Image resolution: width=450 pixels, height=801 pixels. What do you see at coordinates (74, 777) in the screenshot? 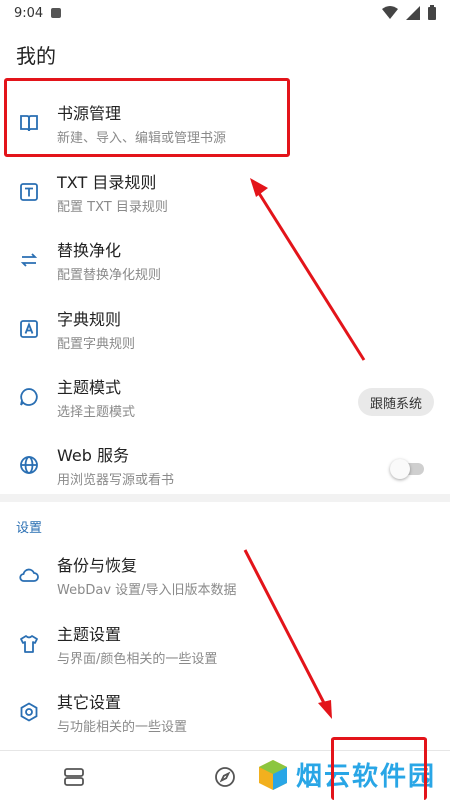
I see `bookshelf-icon` at bounding box center [74, 777].